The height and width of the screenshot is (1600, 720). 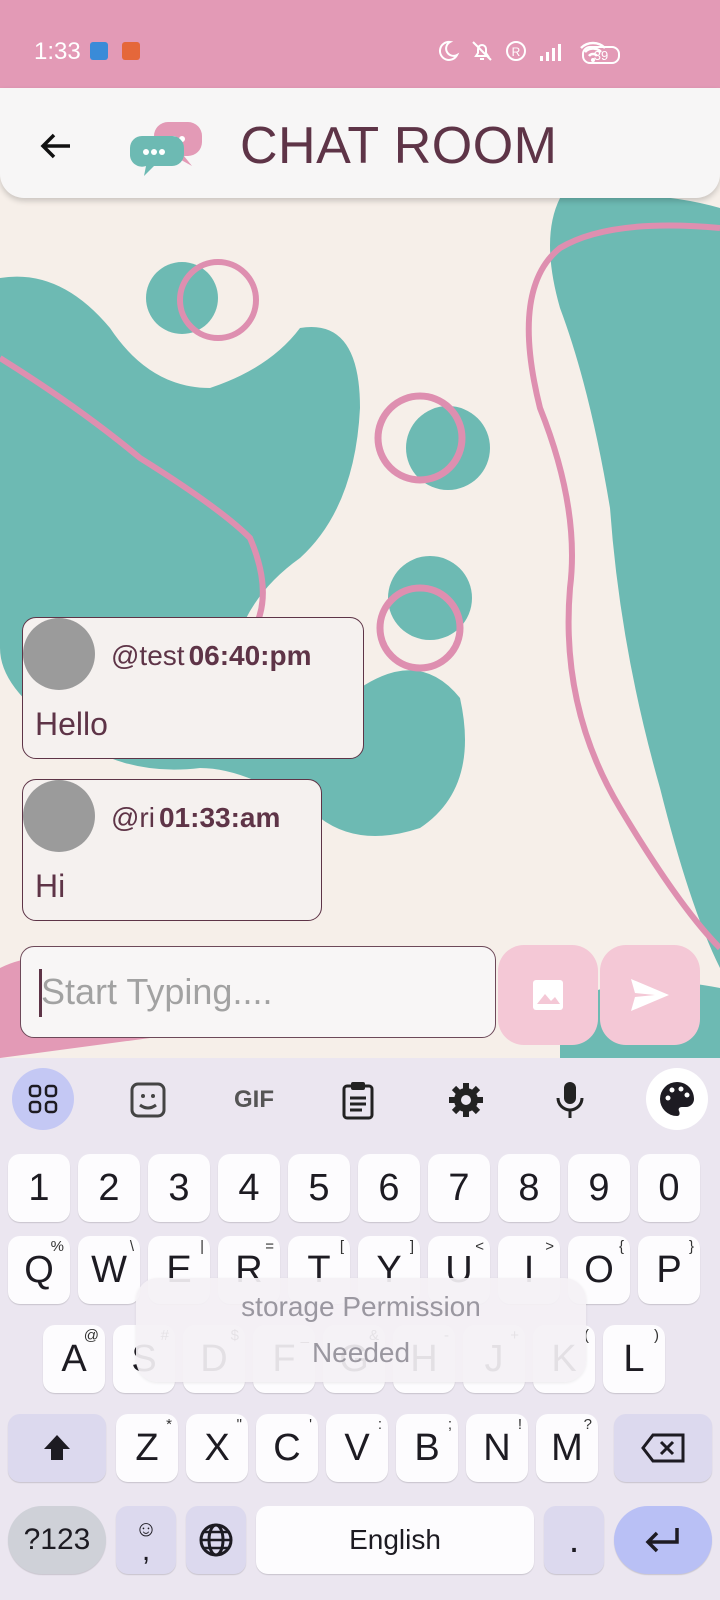 What do you see at coordinates (449, 1424) in the screenshot?
I see `key-hint: ;` at bounding box center [449, 1424].